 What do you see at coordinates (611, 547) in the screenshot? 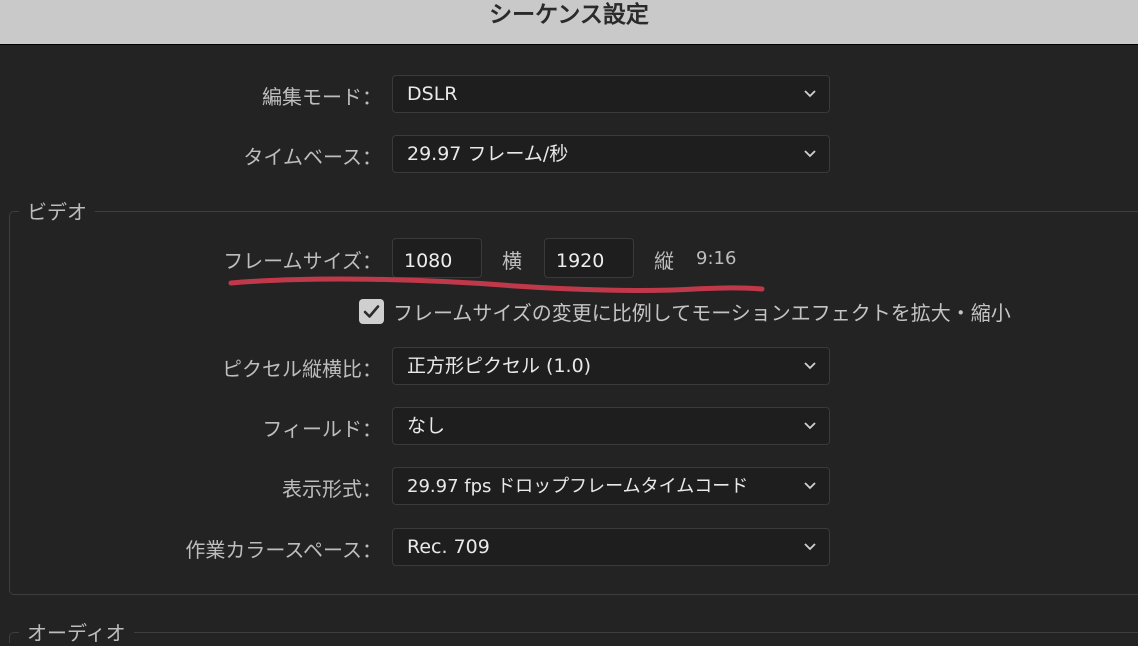
I see `working-color-space-select: Rec. 709` at bounding box center [611, 547].